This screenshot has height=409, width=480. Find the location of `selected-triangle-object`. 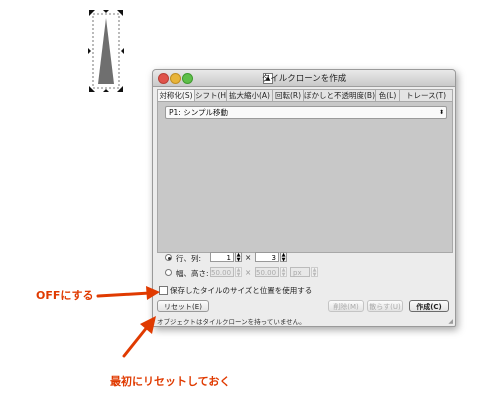

selected-triangle-object is located at coordinates (106, 51).